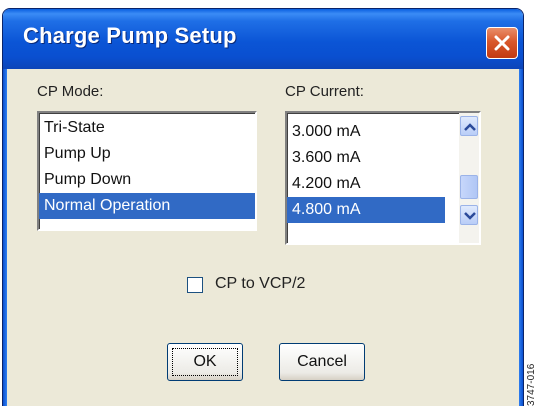 The width and height of the screenshot is (538, 406). What do you see at coordinates (469, 187) in the screenshot?
I see `scroll-thumb` at bounding box center [469, 187].